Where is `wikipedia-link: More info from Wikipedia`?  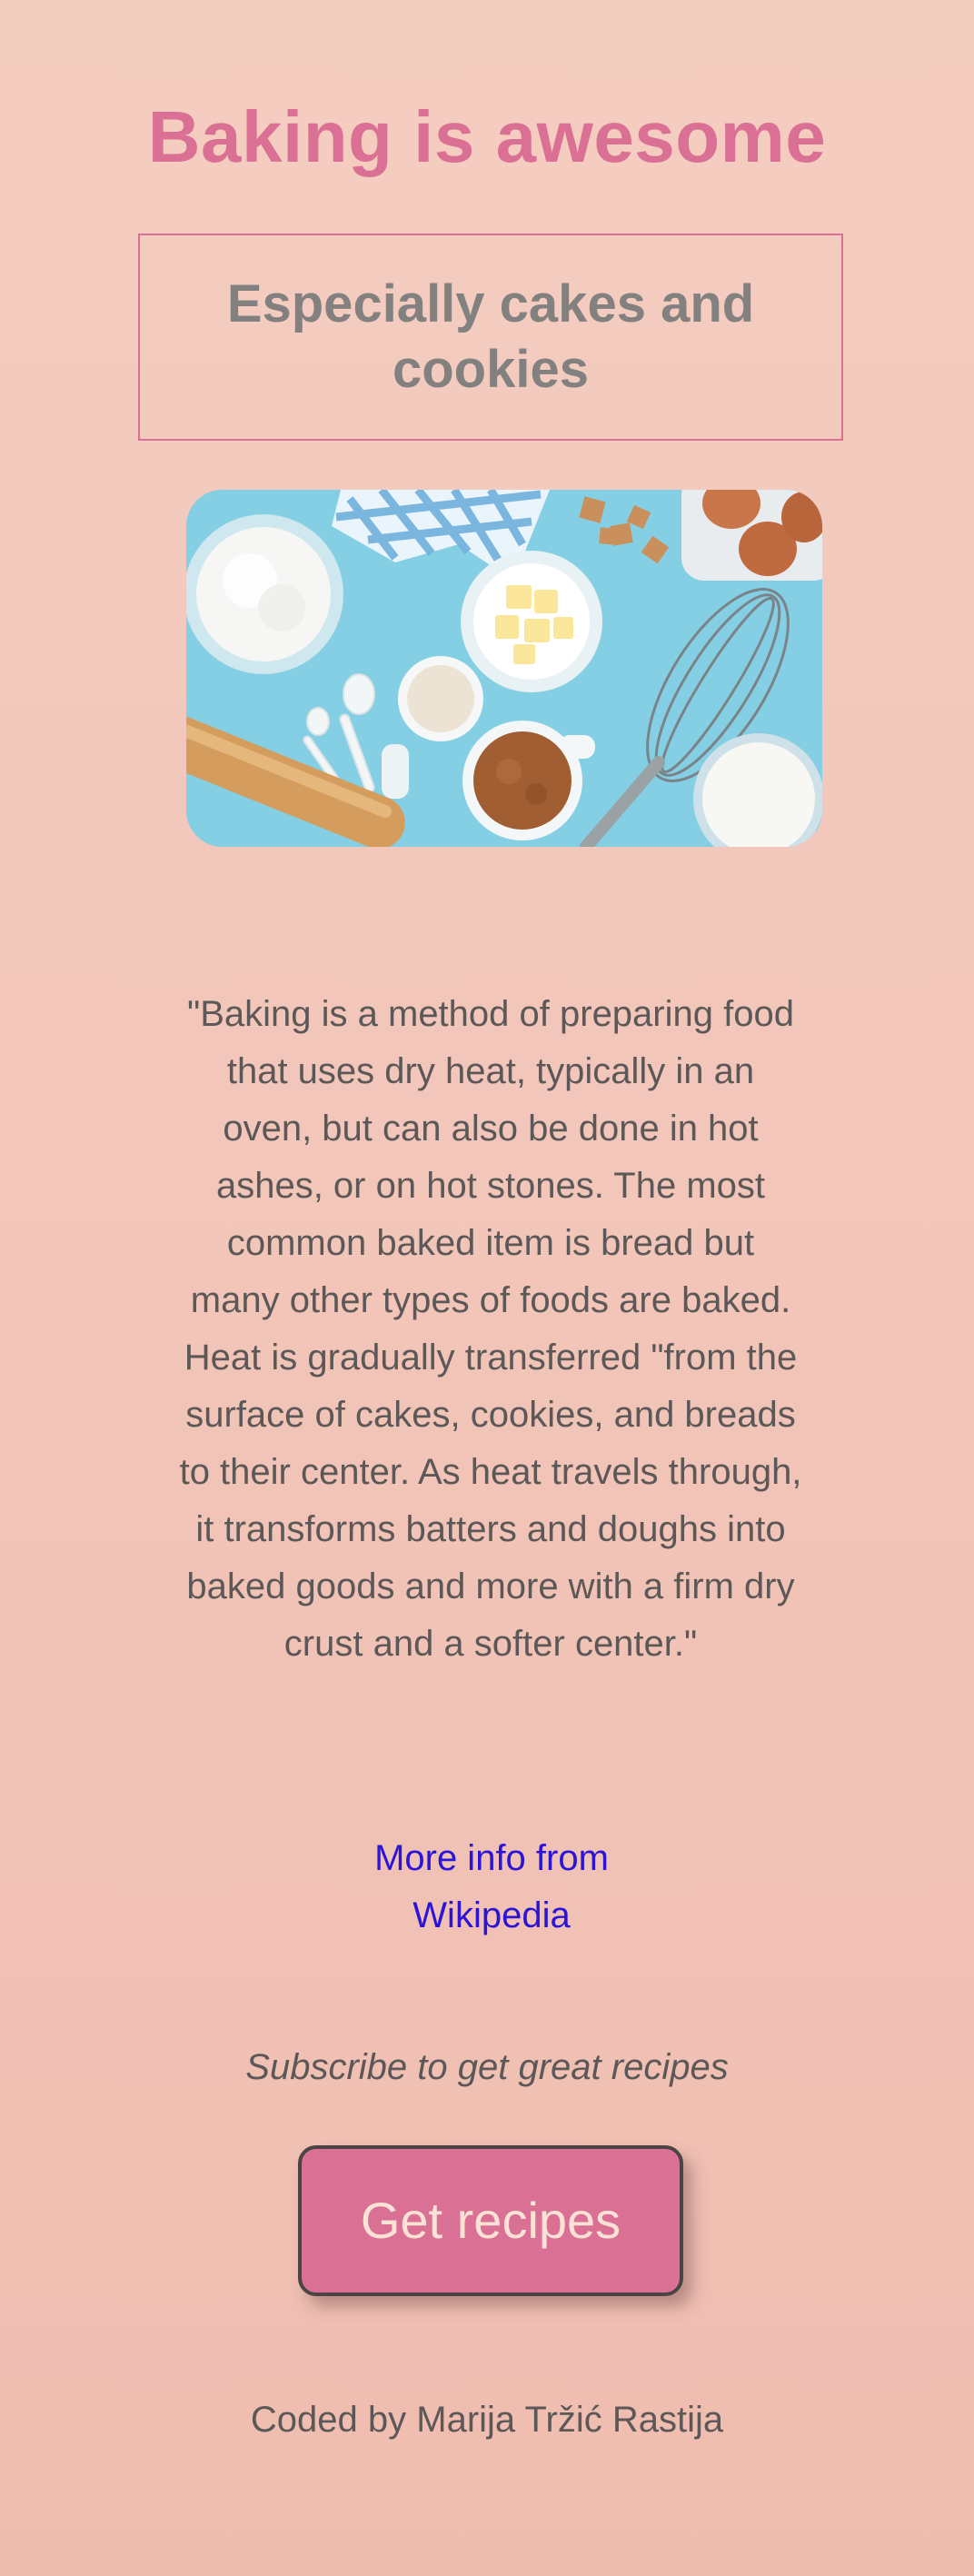 wikipedia-link: More info from Wikipedia is located at coordinates (492, 1887).